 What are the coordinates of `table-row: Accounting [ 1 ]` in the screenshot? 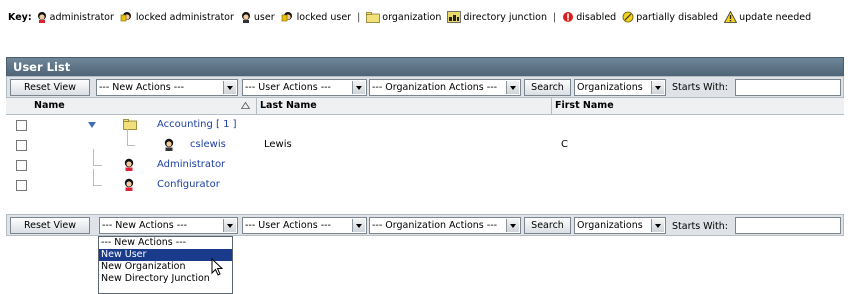 It's located at (425, 125).